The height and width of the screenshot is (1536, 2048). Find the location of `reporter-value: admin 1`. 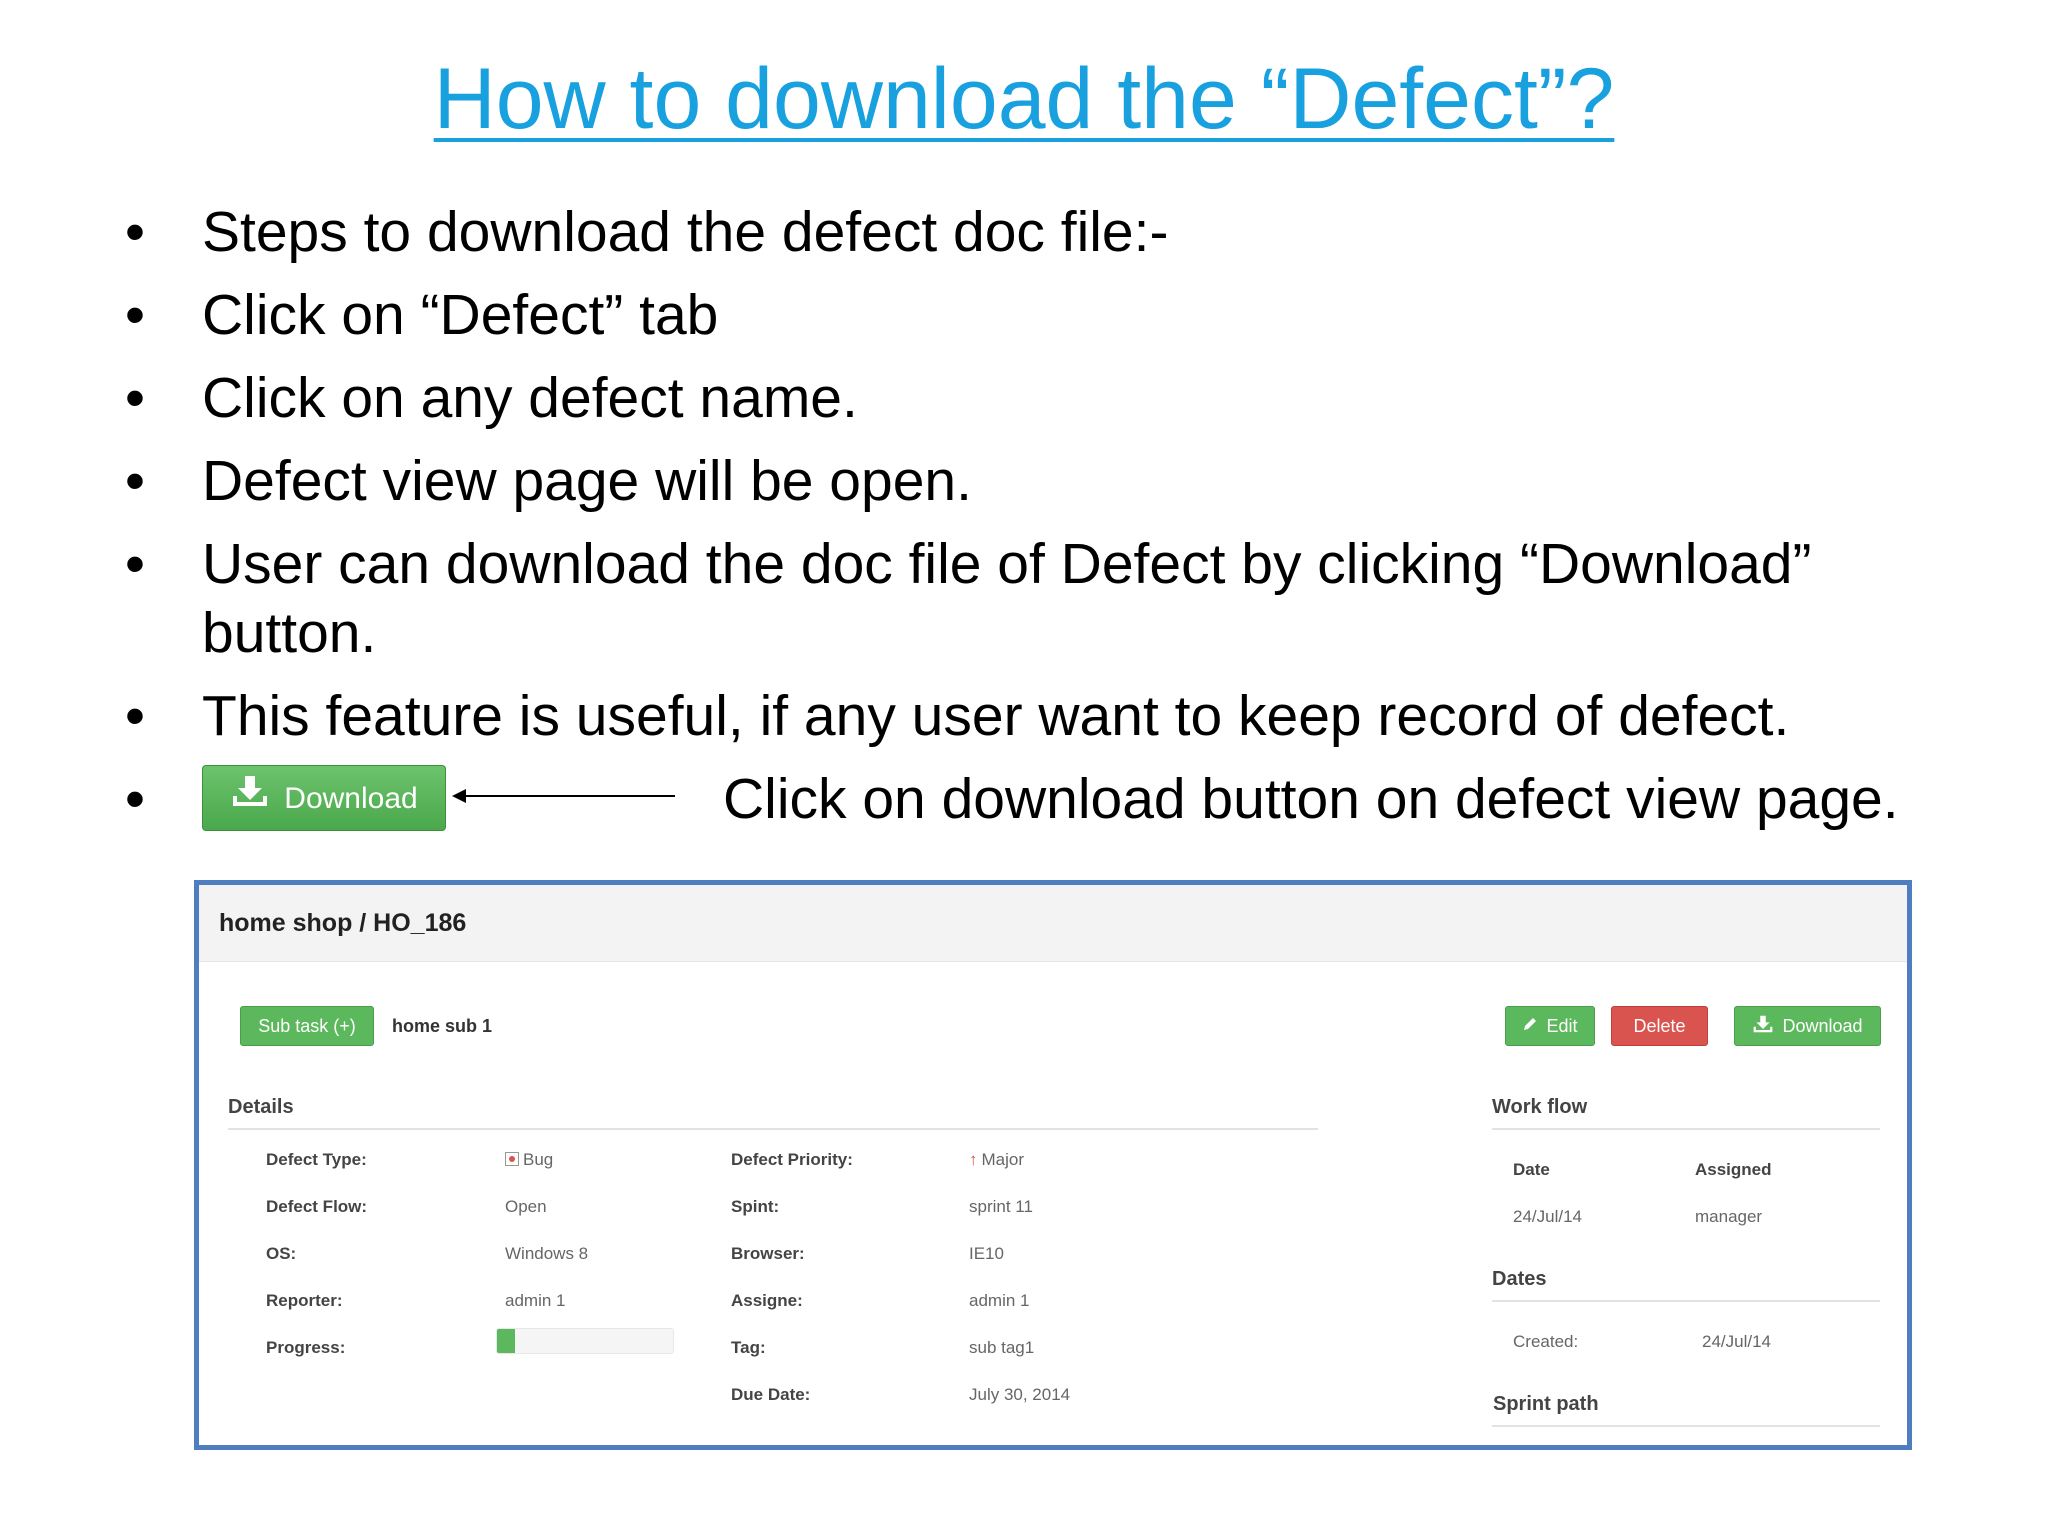

reporter-value: admin 1 is located at coordinates (535, 1300).